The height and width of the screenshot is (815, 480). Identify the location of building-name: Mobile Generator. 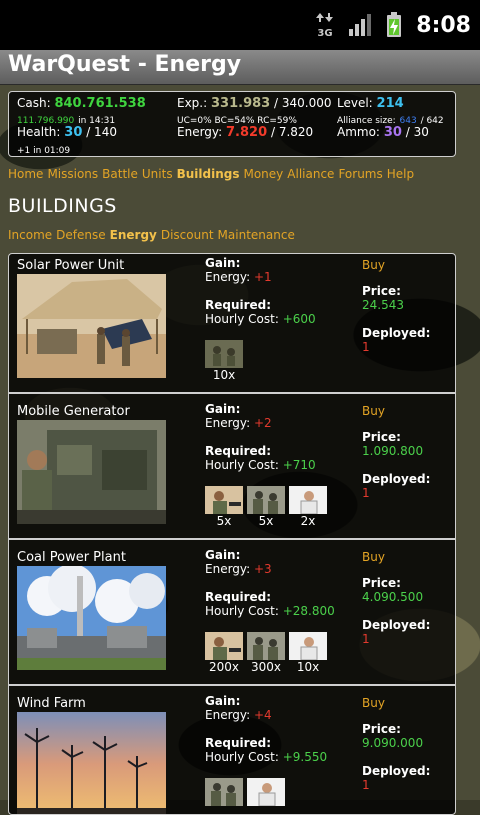
(73, 411).